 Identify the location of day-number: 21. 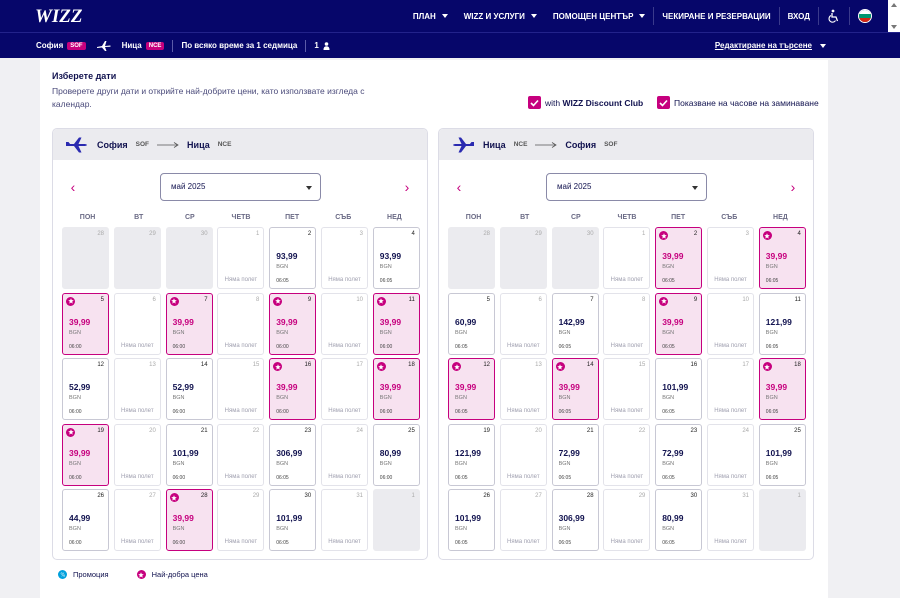
(204, 430).